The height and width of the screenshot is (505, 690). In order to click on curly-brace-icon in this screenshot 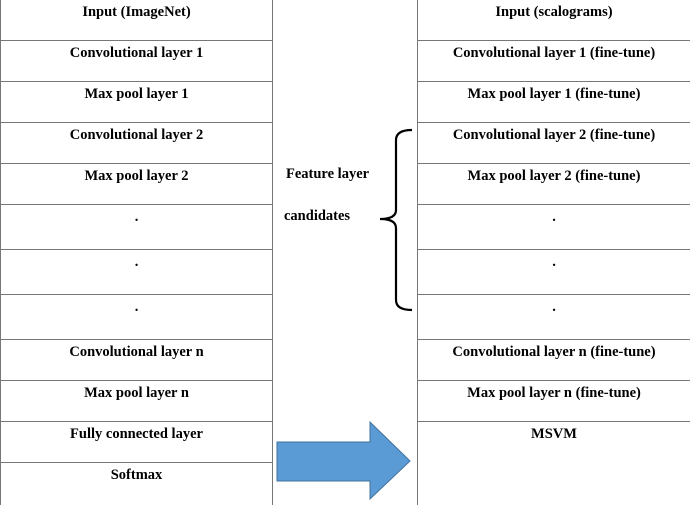, I will do `click(396, 220)`.